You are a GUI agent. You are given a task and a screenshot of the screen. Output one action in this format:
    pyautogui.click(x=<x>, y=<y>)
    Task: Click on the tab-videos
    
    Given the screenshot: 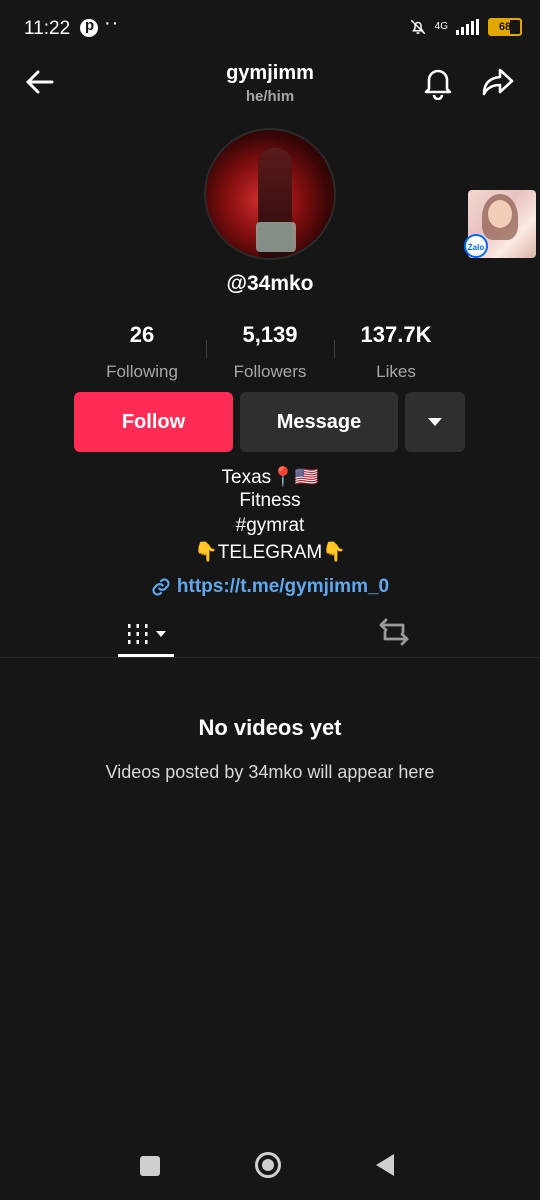 What is the action you would take?
    pyautogui.click(x=146, y=634)
    